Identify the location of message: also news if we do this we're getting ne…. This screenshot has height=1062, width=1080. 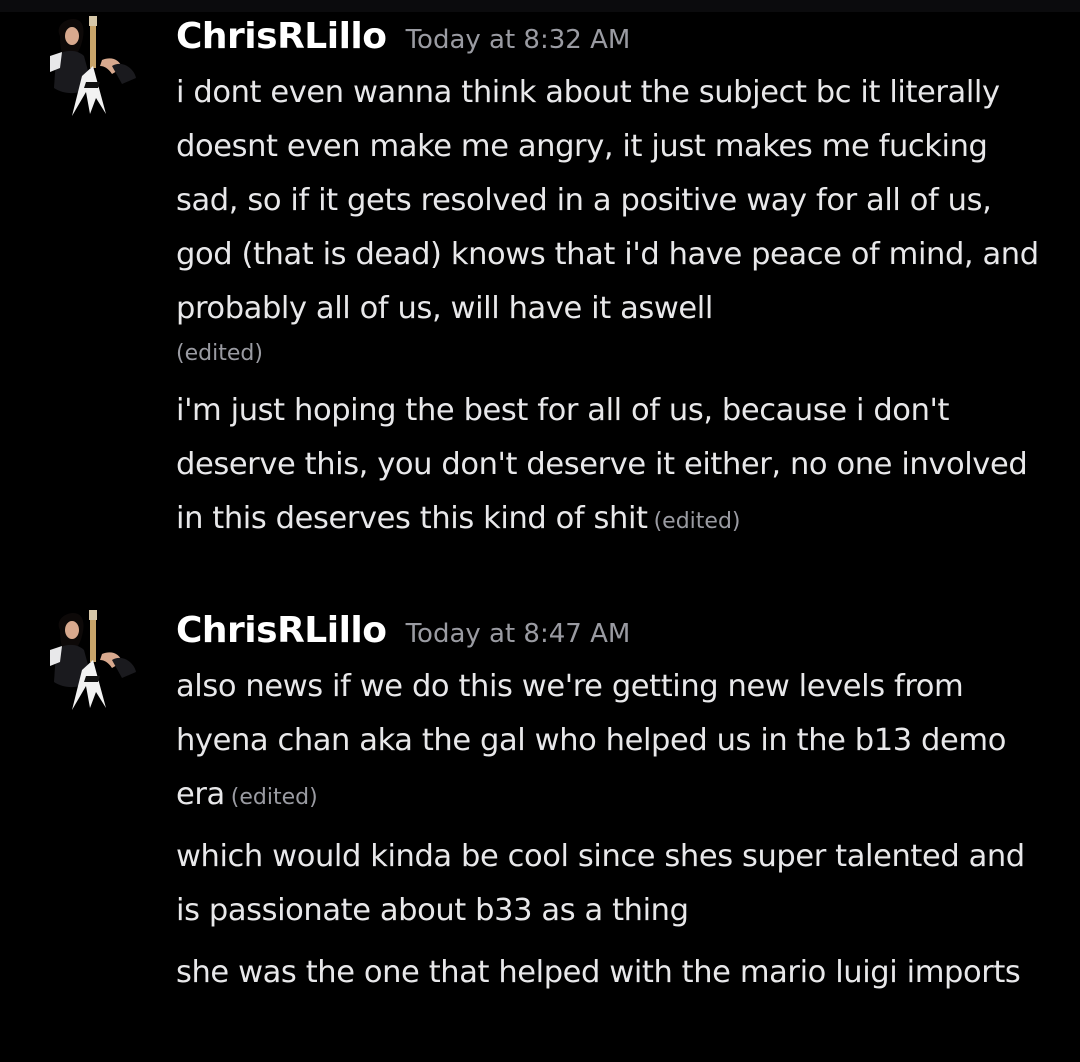
(616, 742).